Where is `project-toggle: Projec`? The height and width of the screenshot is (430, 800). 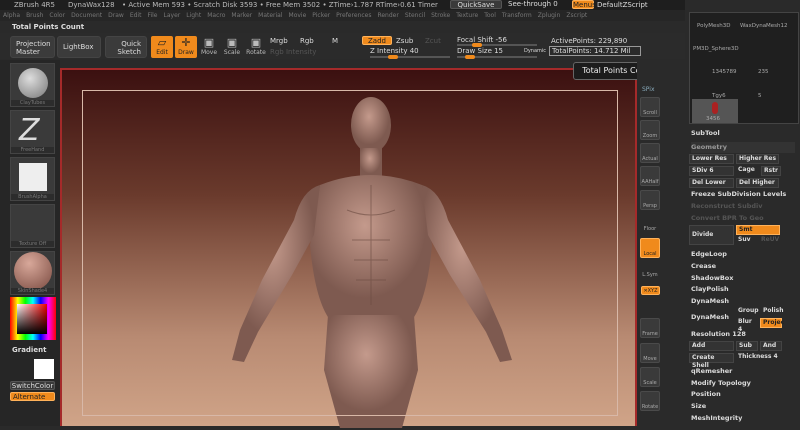
project-toggle: Projec is located at coordinates (772, 323).